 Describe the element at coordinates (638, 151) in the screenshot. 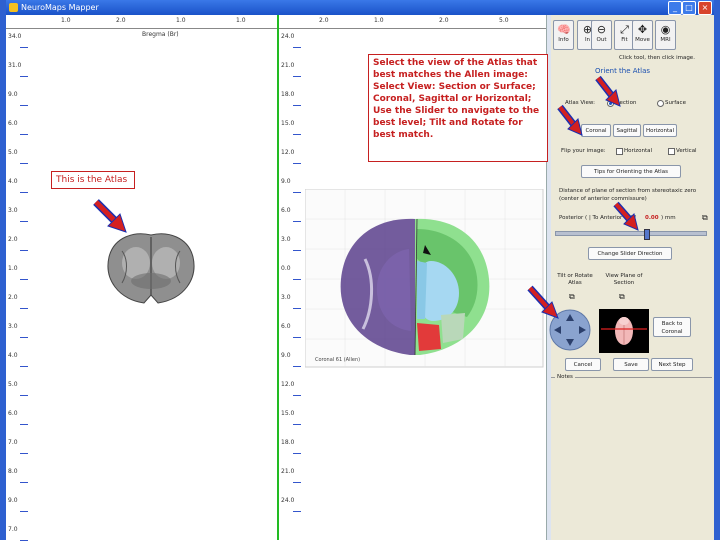

I see `flip-horizontal-label: Horizontal` at that location.